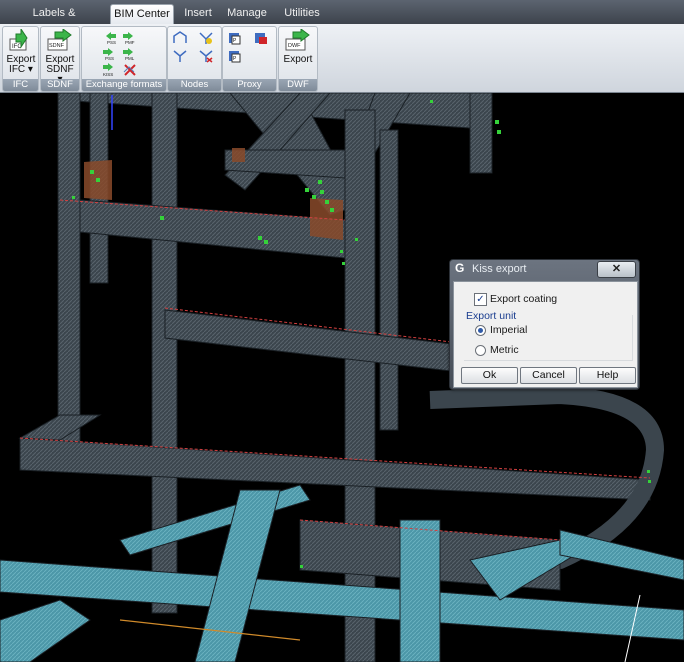 The width and height of the screenshot is (684, 662). I want to click on proxy-explode-icon: P, so click(235, 57).